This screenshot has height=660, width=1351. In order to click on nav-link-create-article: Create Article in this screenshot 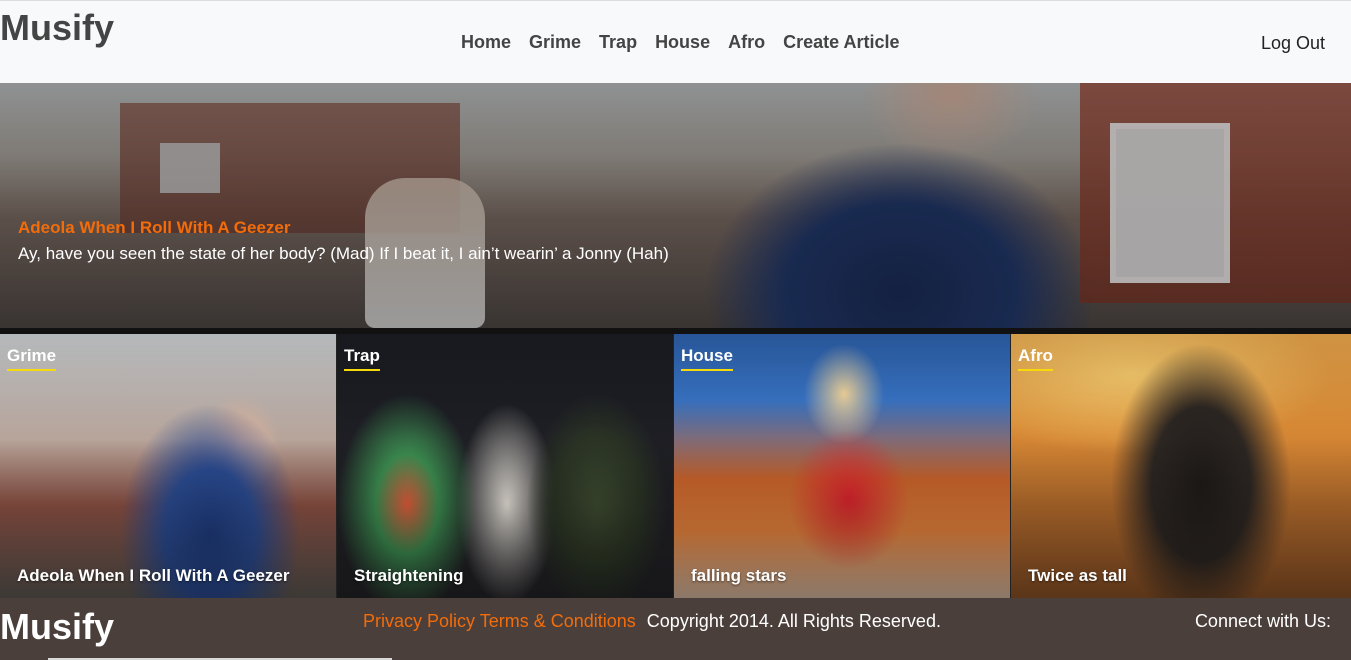, I will do `click(841, 42)`.